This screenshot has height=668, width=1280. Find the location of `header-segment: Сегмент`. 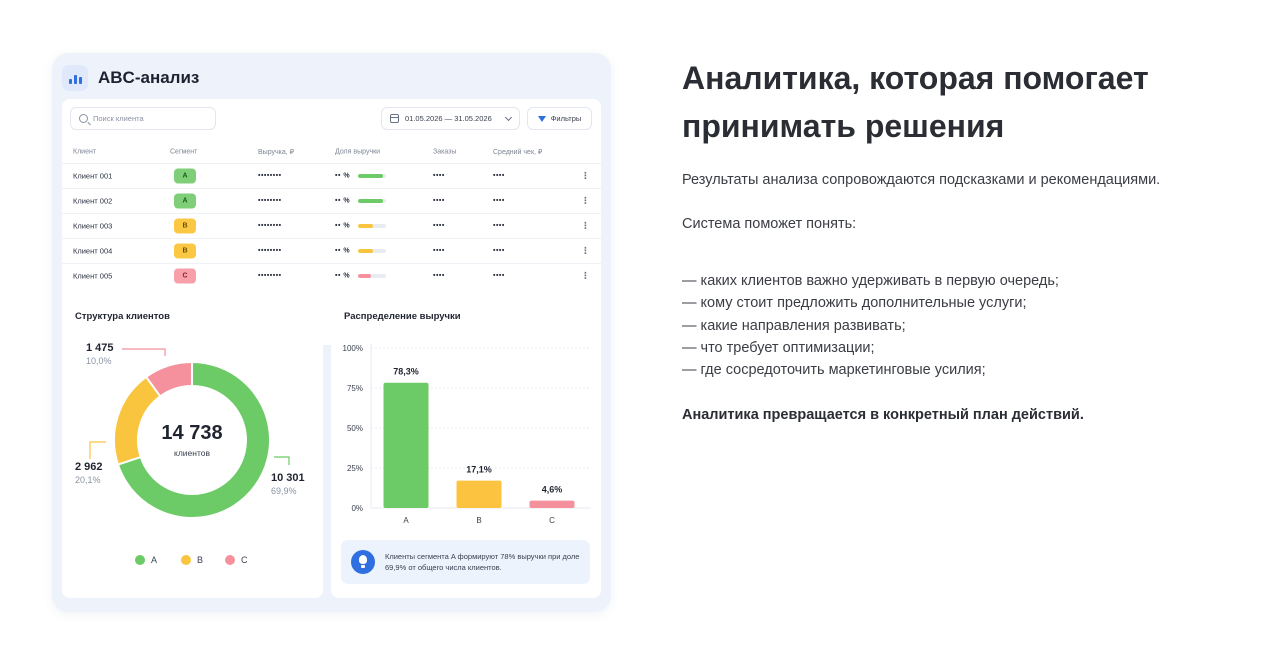

header-segment: Сегмент is located at coordinates (183, 152).